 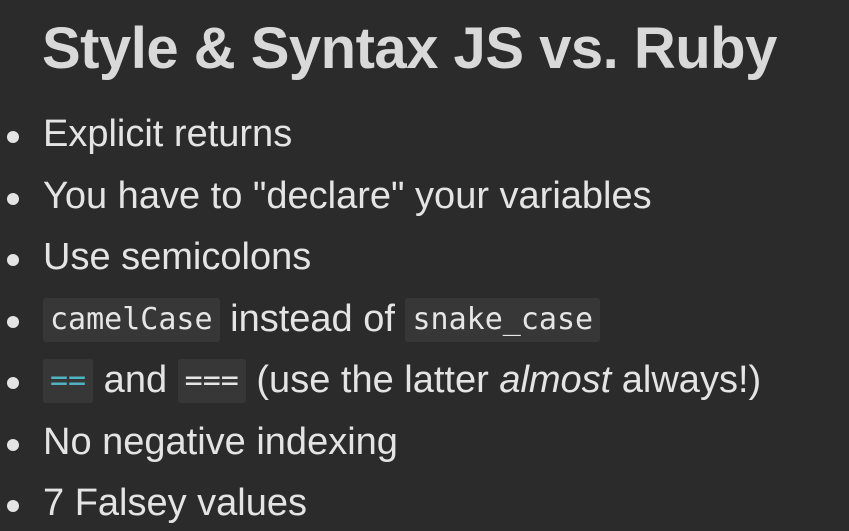 I want to click on code-snake-case: snake_case, so click(x=503, y=319).